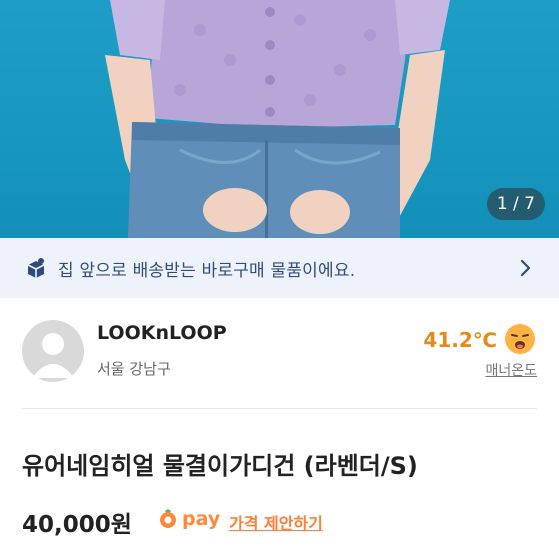 Image resolution: width=559 pixels, height=559 pixels. What do you see at coordinates (77, 525) in the screenshot?
I see `product-price: 40,000원` at bounding box center [77, 525].